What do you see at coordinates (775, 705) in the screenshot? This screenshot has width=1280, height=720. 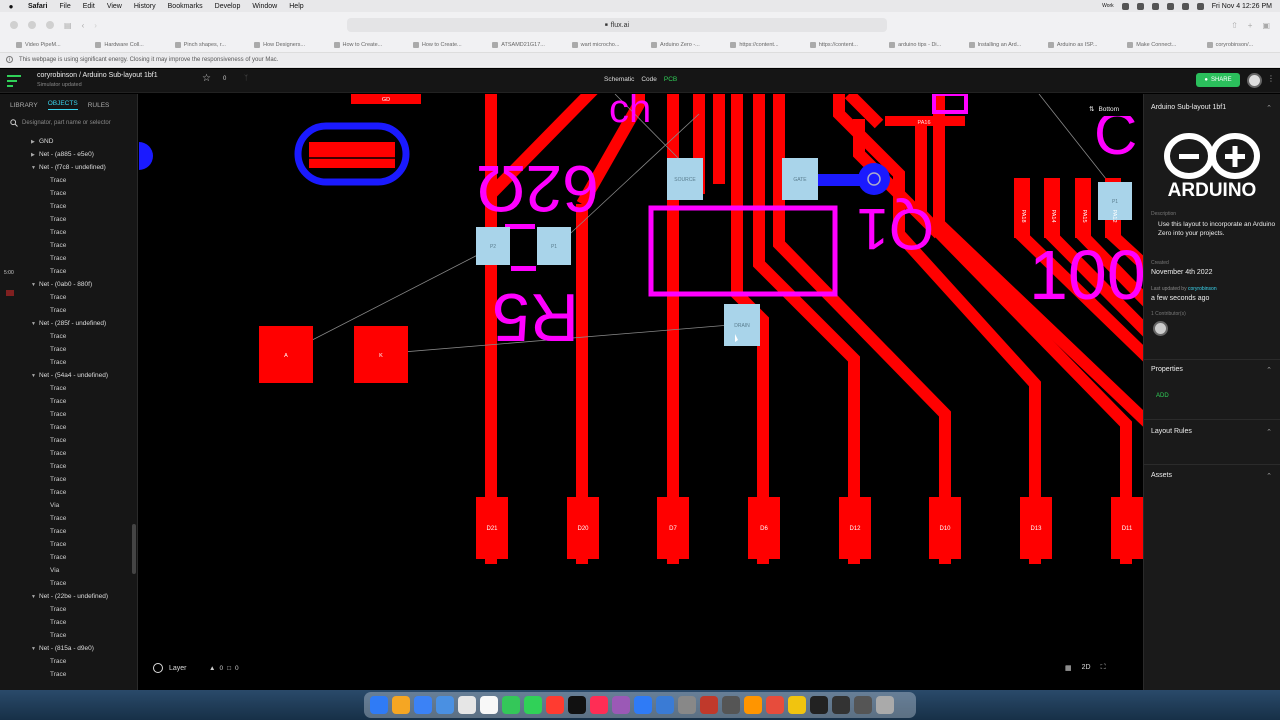 I see `chrome-icon` at bounding box center [775, 705].